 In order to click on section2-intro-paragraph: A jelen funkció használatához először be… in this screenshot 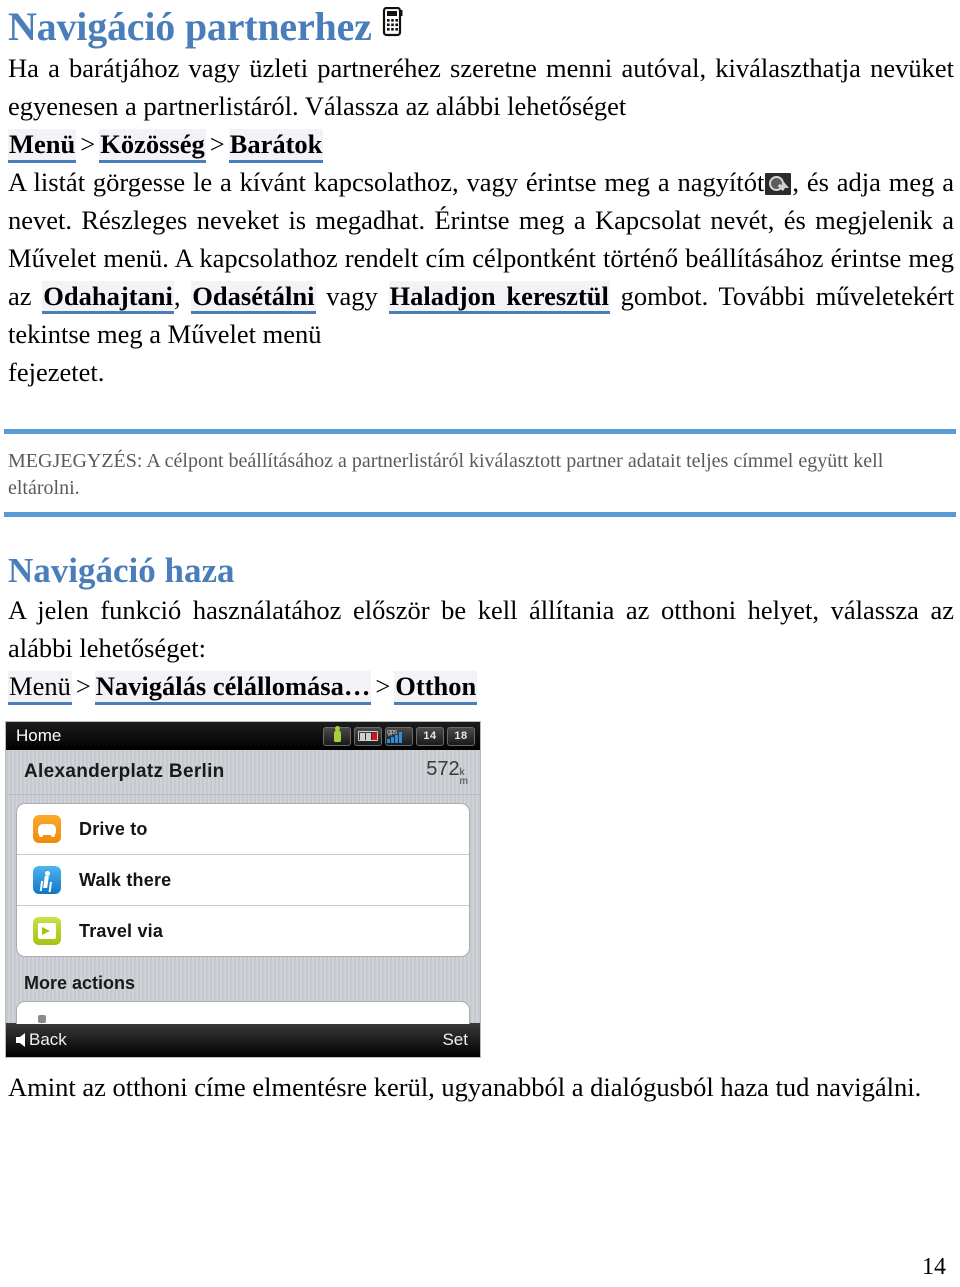, I will do `click(481, 629)`.